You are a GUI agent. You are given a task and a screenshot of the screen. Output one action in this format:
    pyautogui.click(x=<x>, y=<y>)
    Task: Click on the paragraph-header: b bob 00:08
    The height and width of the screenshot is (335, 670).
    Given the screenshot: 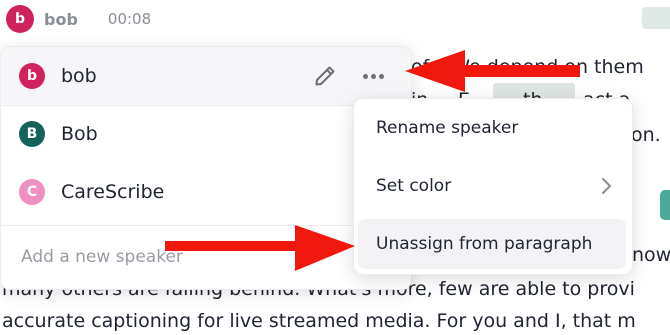 What is the action you would take?
    pyautogui.click(x=78, y=19)
    